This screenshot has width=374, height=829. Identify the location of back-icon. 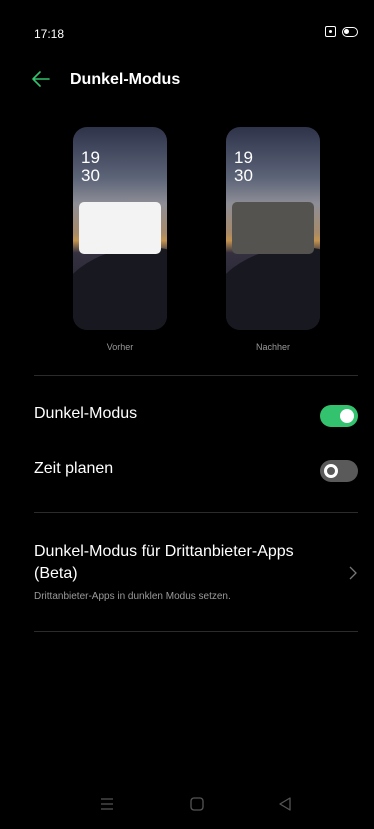
(285, 804).